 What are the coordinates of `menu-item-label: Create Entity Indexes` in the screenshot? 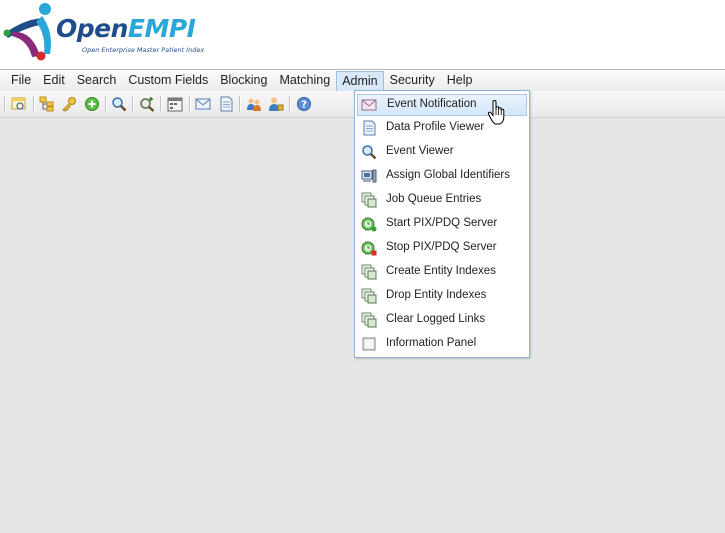 It's located at (441, 271).